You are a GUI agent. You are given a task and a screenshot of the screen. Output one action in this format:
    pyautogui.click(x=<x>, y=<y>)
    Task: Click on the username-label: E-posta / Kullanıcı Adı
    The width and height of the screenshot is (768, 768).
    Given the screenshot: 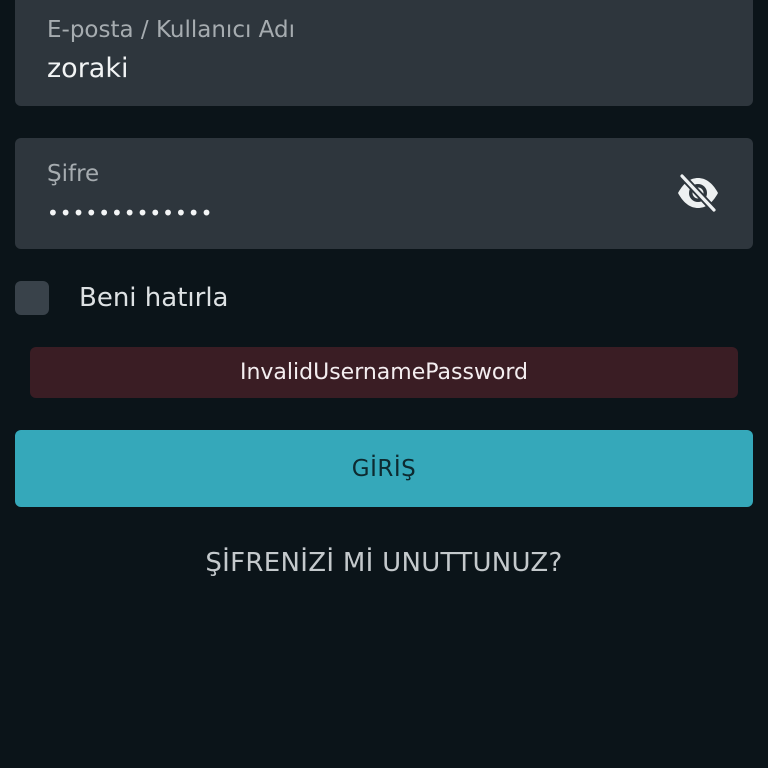 What is the action you would take?
    pyautogui.click(x=171, y=30)
    